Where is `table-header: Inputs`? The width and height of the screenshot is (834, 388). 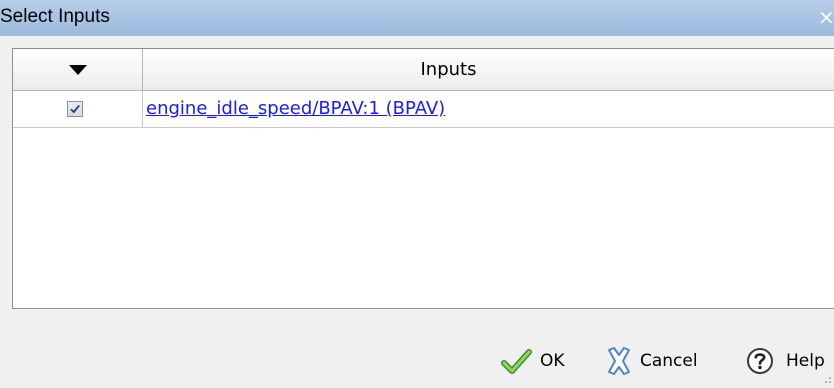
table-header: Inputs is located at coordinates (423, 70).